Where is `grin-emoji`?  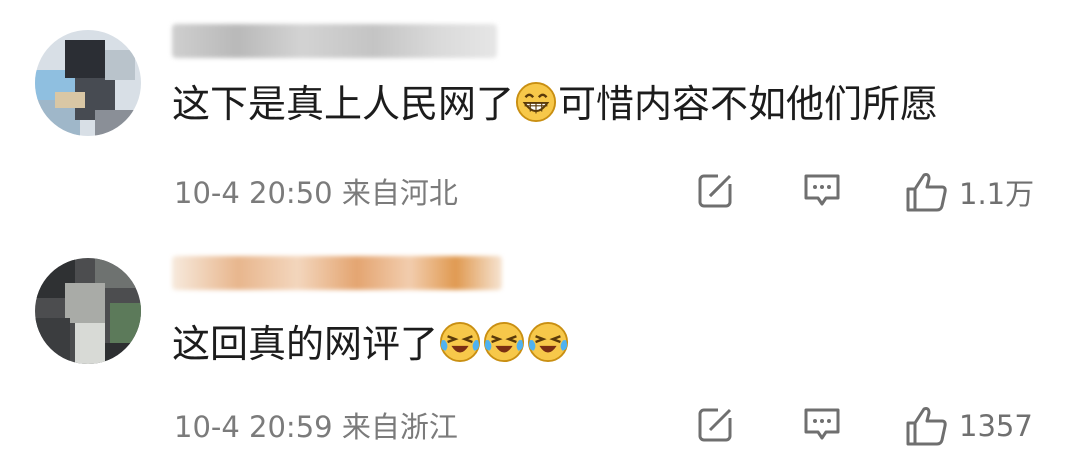 grin-emoji is located at coordinates (536, 102).